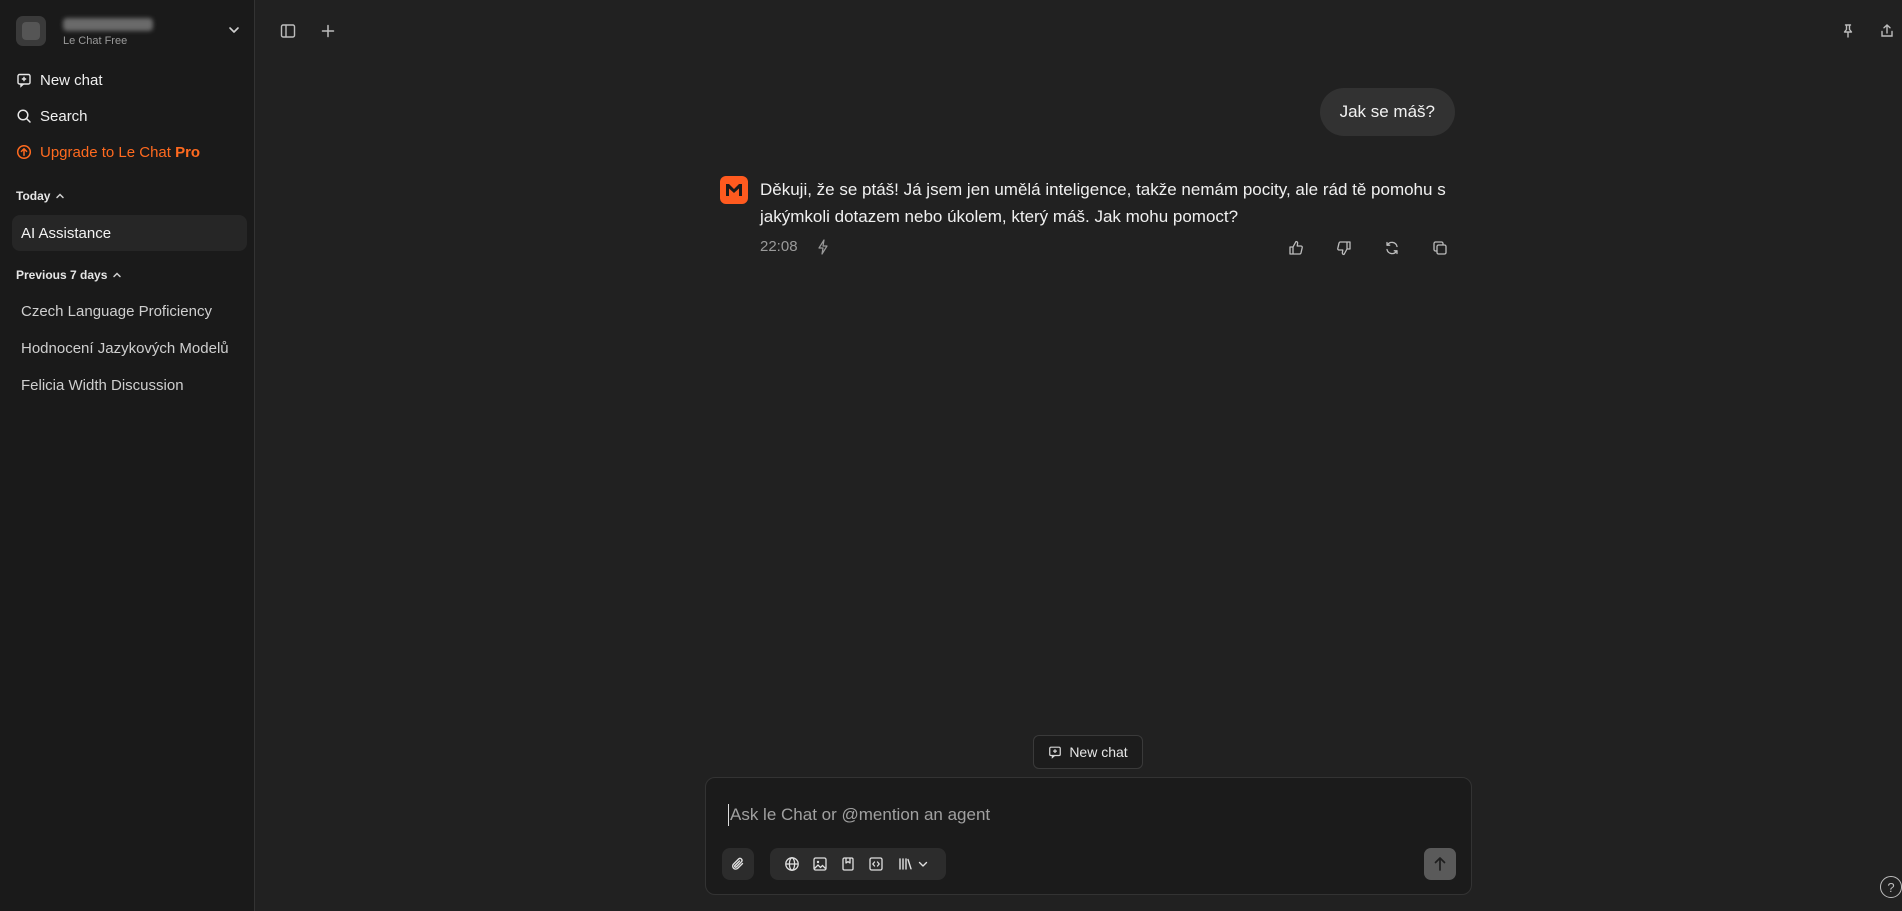 The image size is (1902, 911). I want to click on search-button: Search, so click(128, 116).